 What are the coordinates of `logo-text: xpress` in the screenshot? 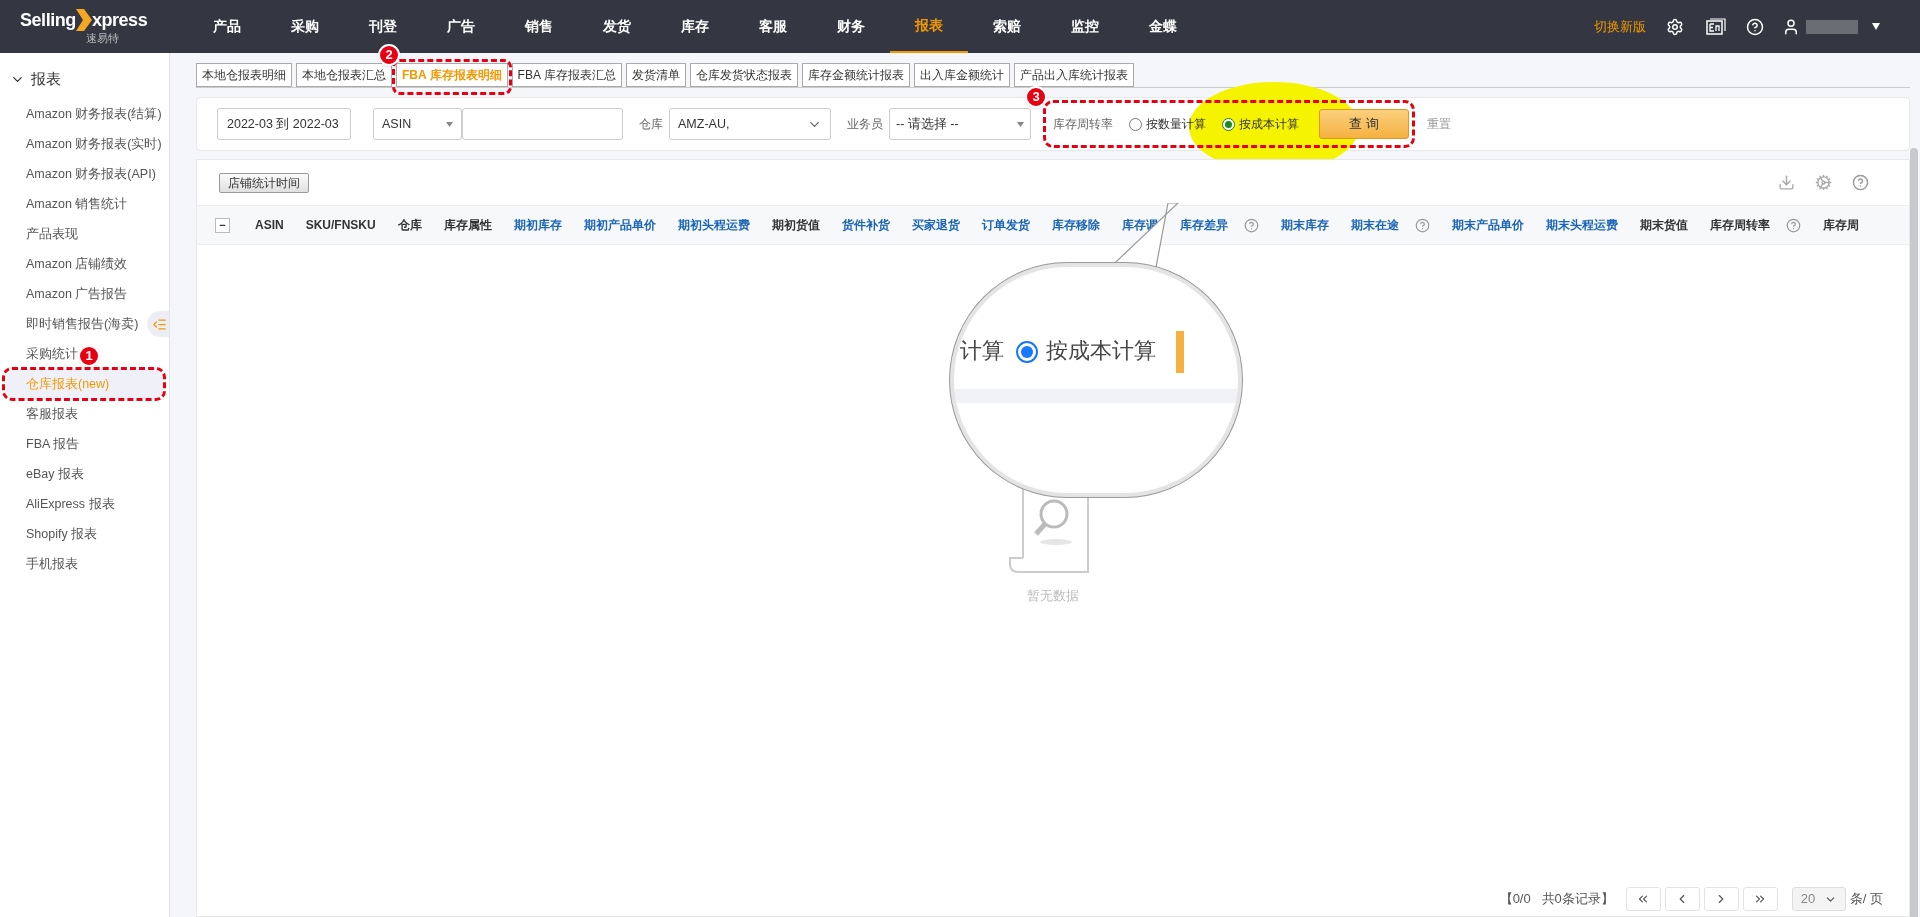 It's located at (119, 20).